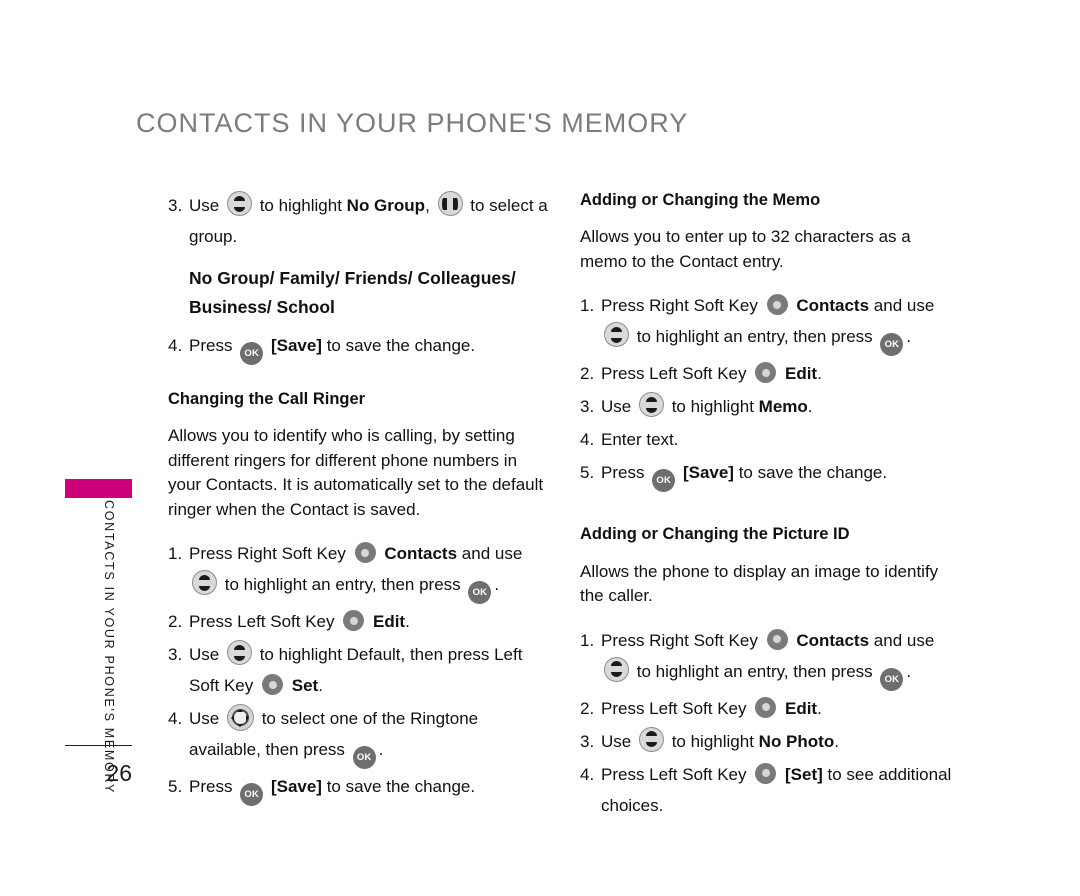 The height and width of the screenshot is (896, 1080). I want to click on group-options-line: No Group/ Family/ Friends/ Colleagues/, so click(352, 278).